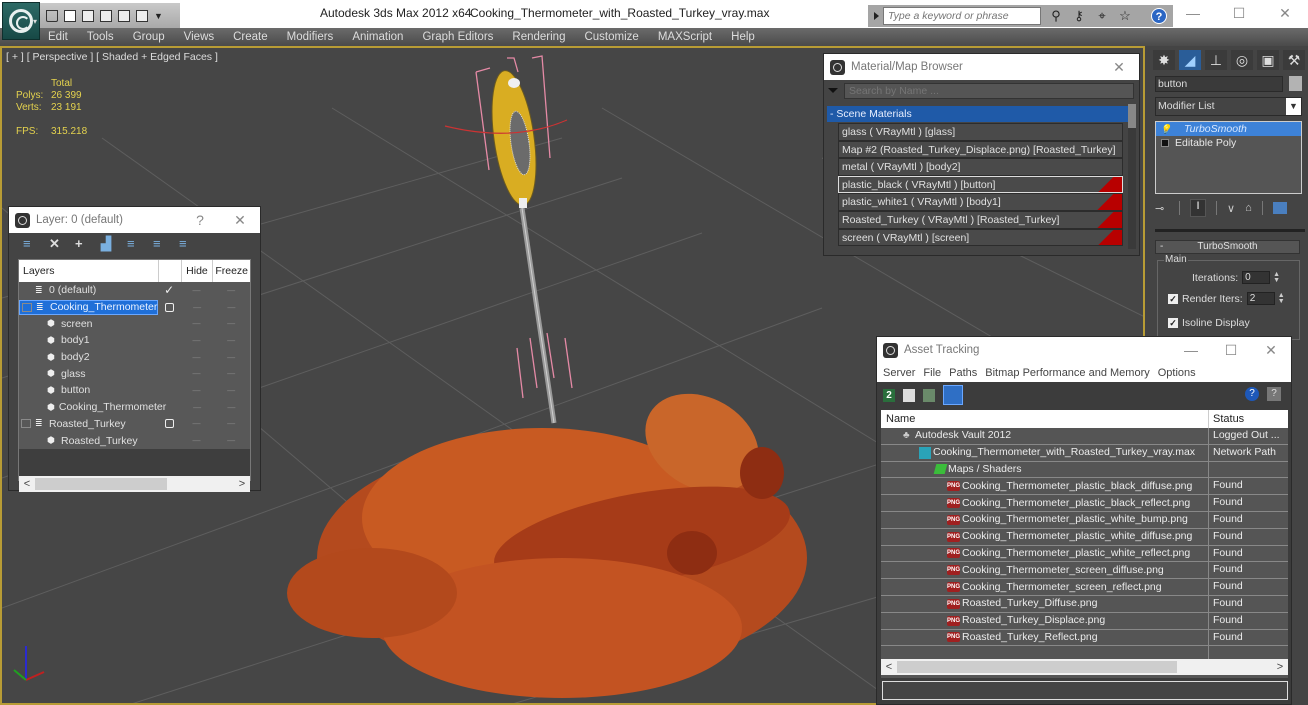  What do you see at coordinates (1226, 419) in the screenshot?
I see `col-status: Status` at bounding box center [1226, 419].